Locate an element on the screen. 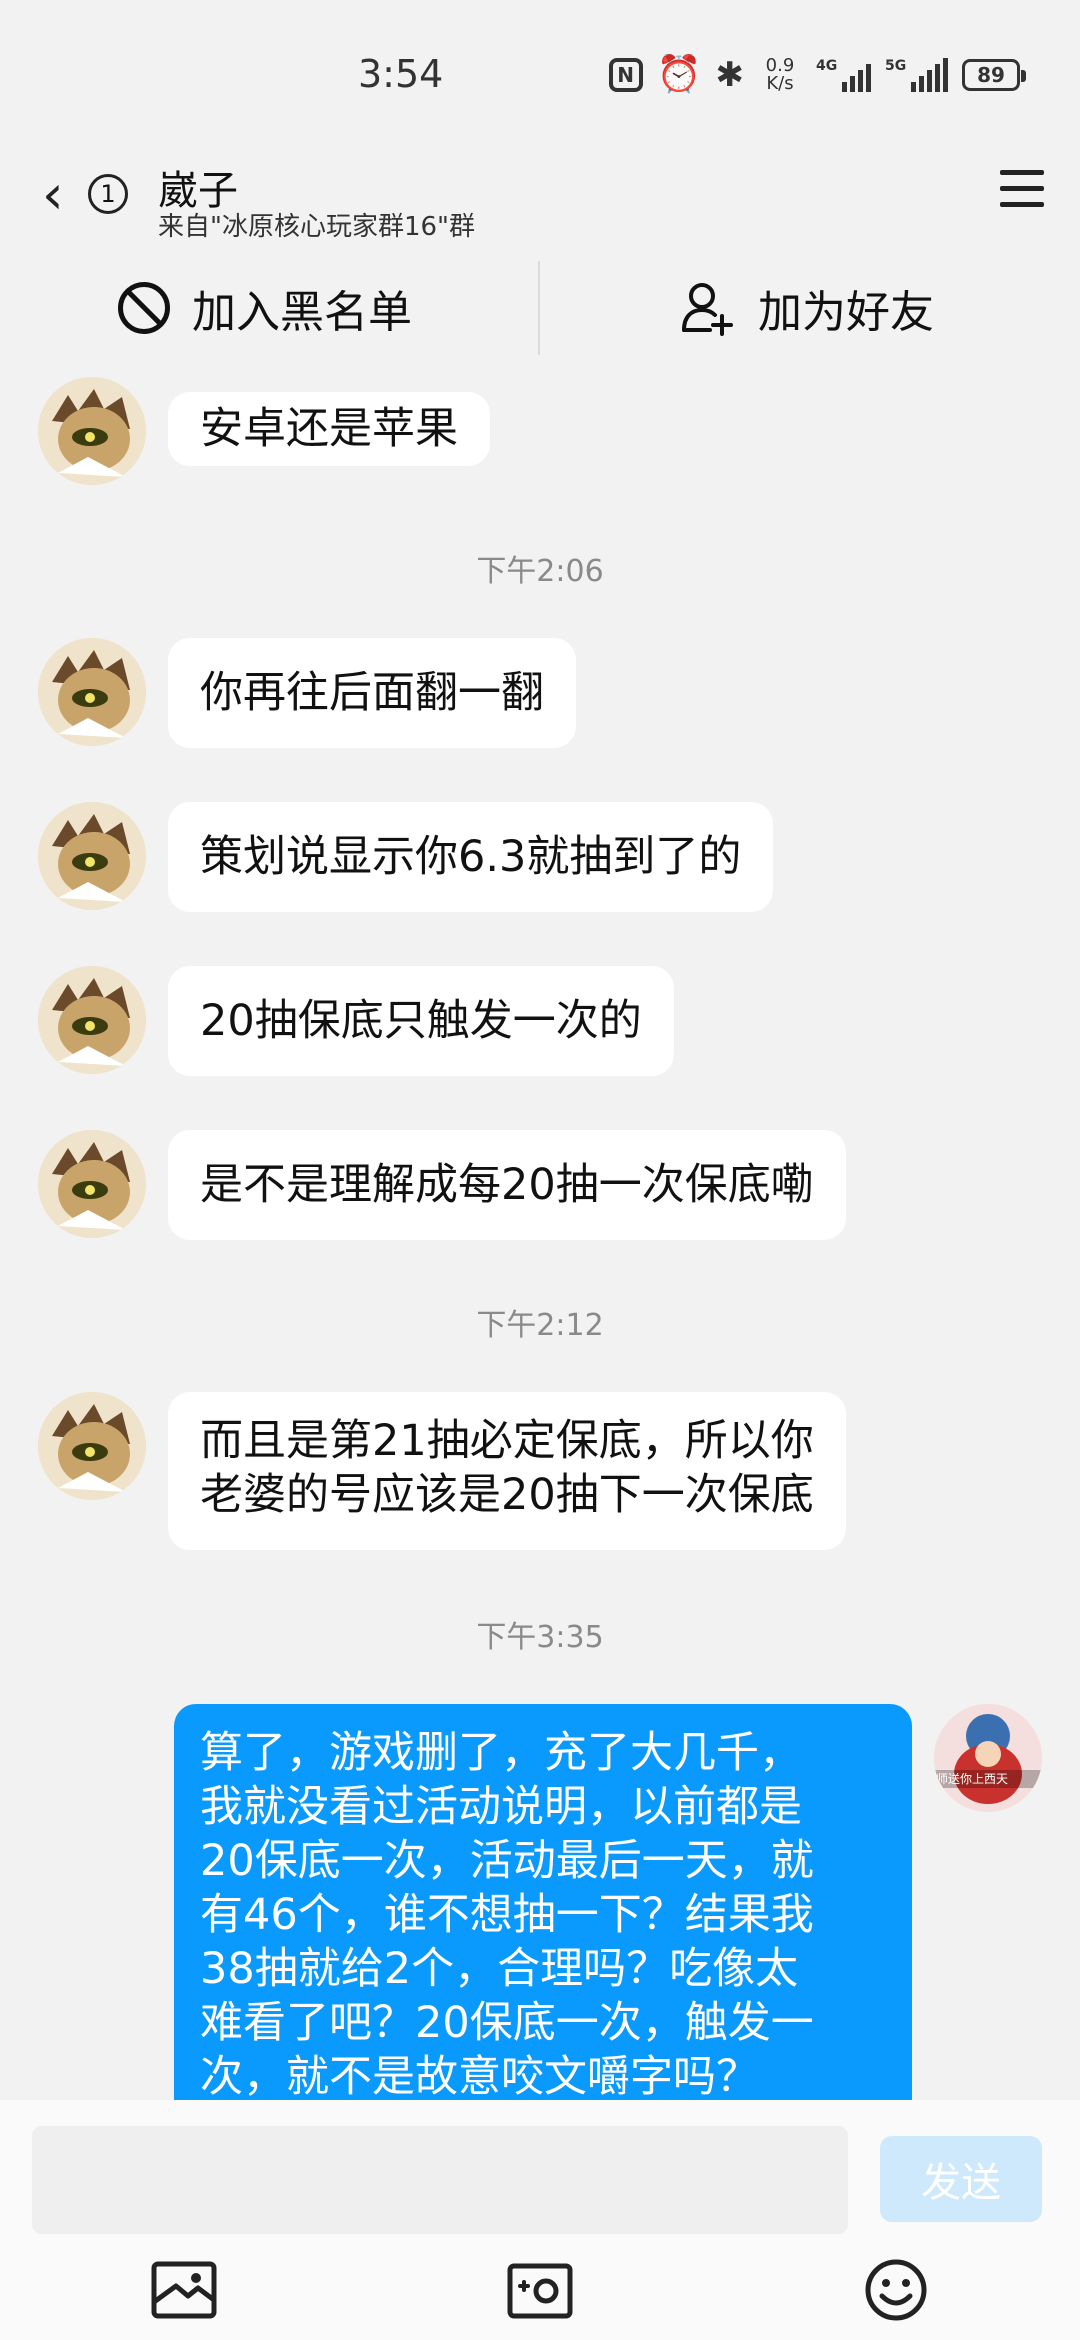  input-area: 发送 is located at coordinates (540, 2220).